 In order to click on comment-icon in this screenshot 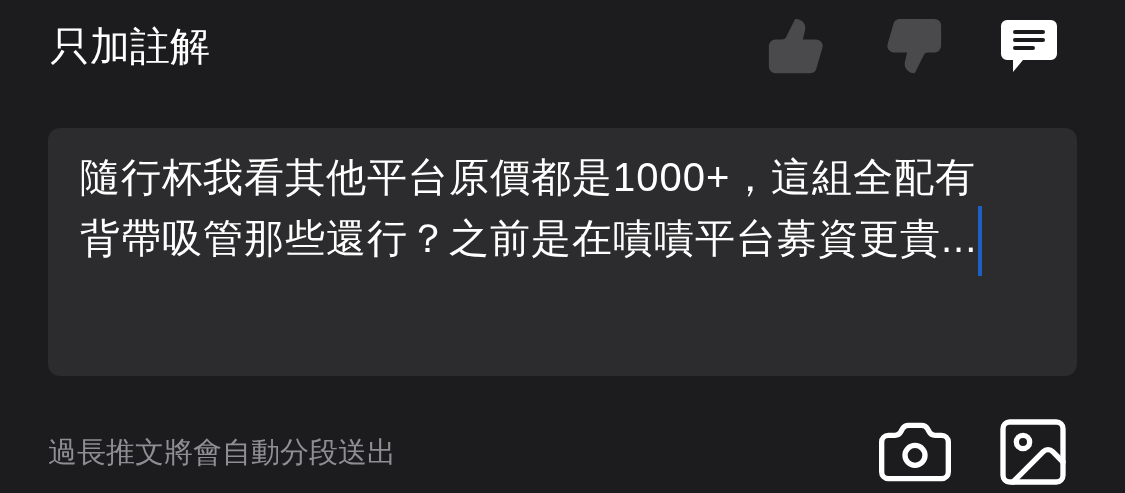, I will do `click(1029, 46)`.